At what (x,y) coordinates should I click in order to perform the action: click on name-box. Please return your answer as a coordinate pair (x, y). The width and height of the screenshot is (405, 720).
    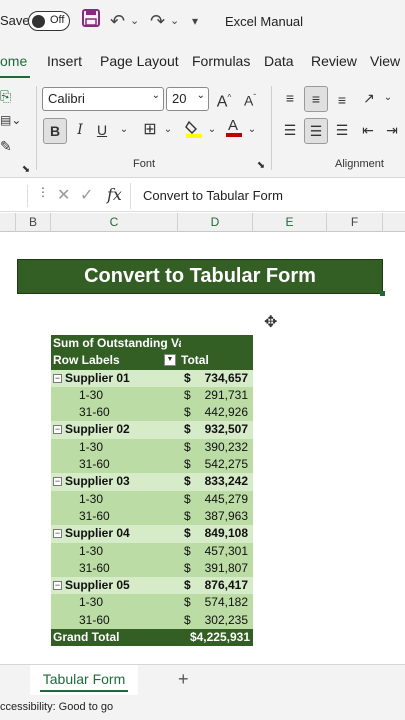
    Looking at the image, I should click on (14, 196).